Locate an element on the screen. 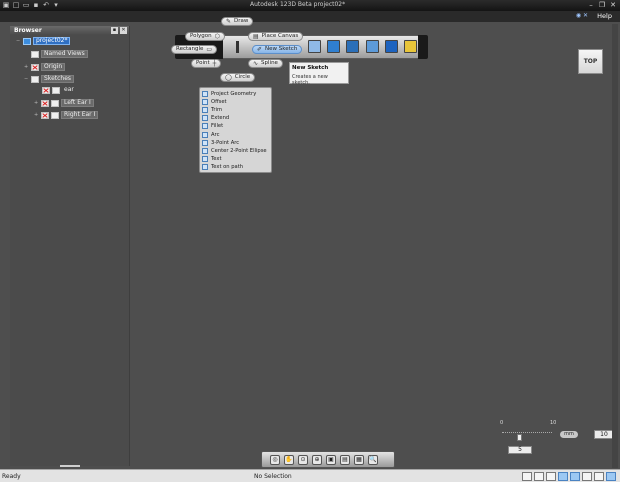  browser-title: Browser is located at coordinates (28, 30).